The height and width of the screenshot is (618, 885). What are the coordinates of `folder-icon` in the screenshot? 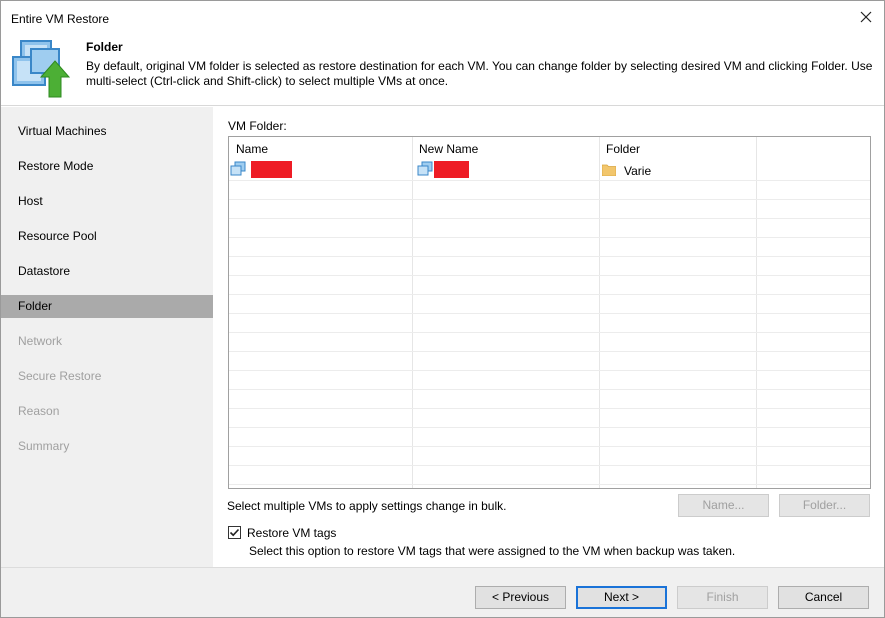 It's located at (609, 170).